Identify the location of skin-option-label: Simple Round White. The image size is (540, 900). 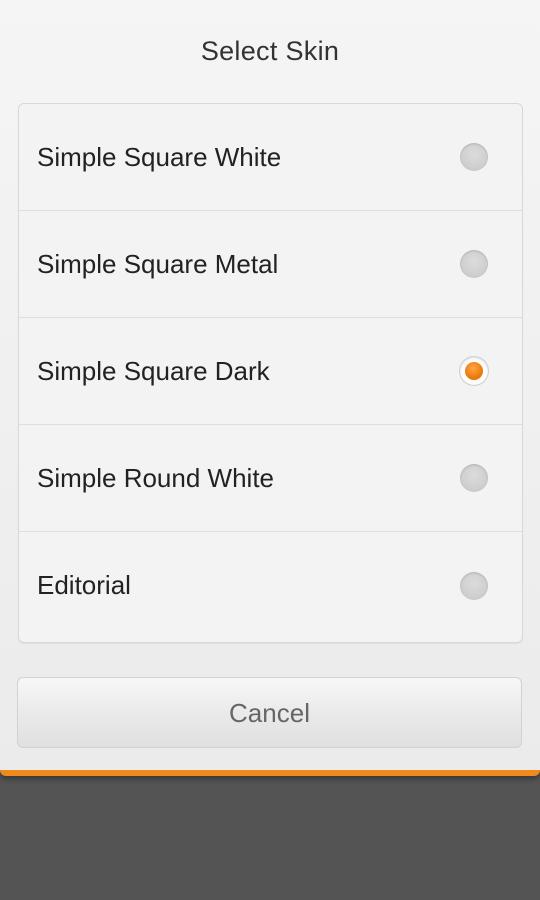
(155, 477).